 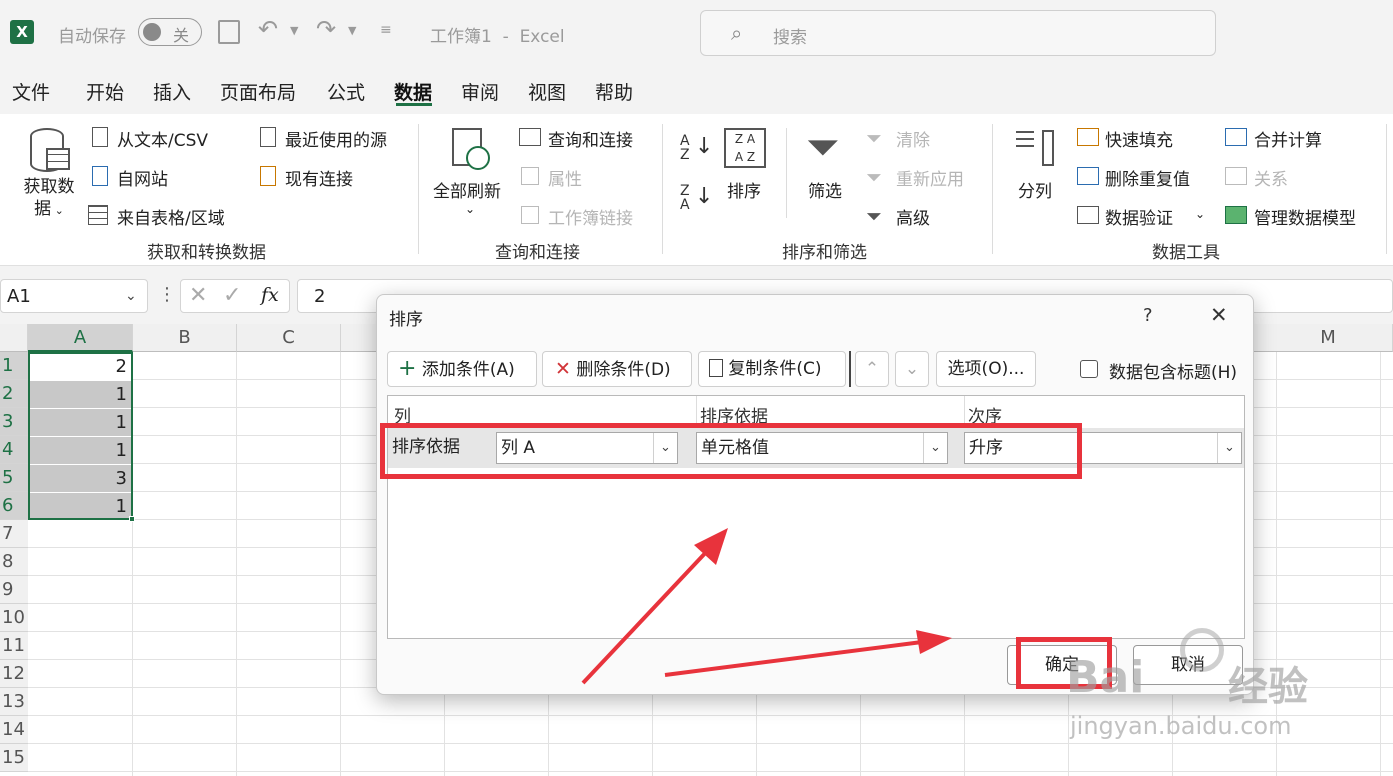 I want to click on baidu-paw-logo, so click(x=1202, y=650).